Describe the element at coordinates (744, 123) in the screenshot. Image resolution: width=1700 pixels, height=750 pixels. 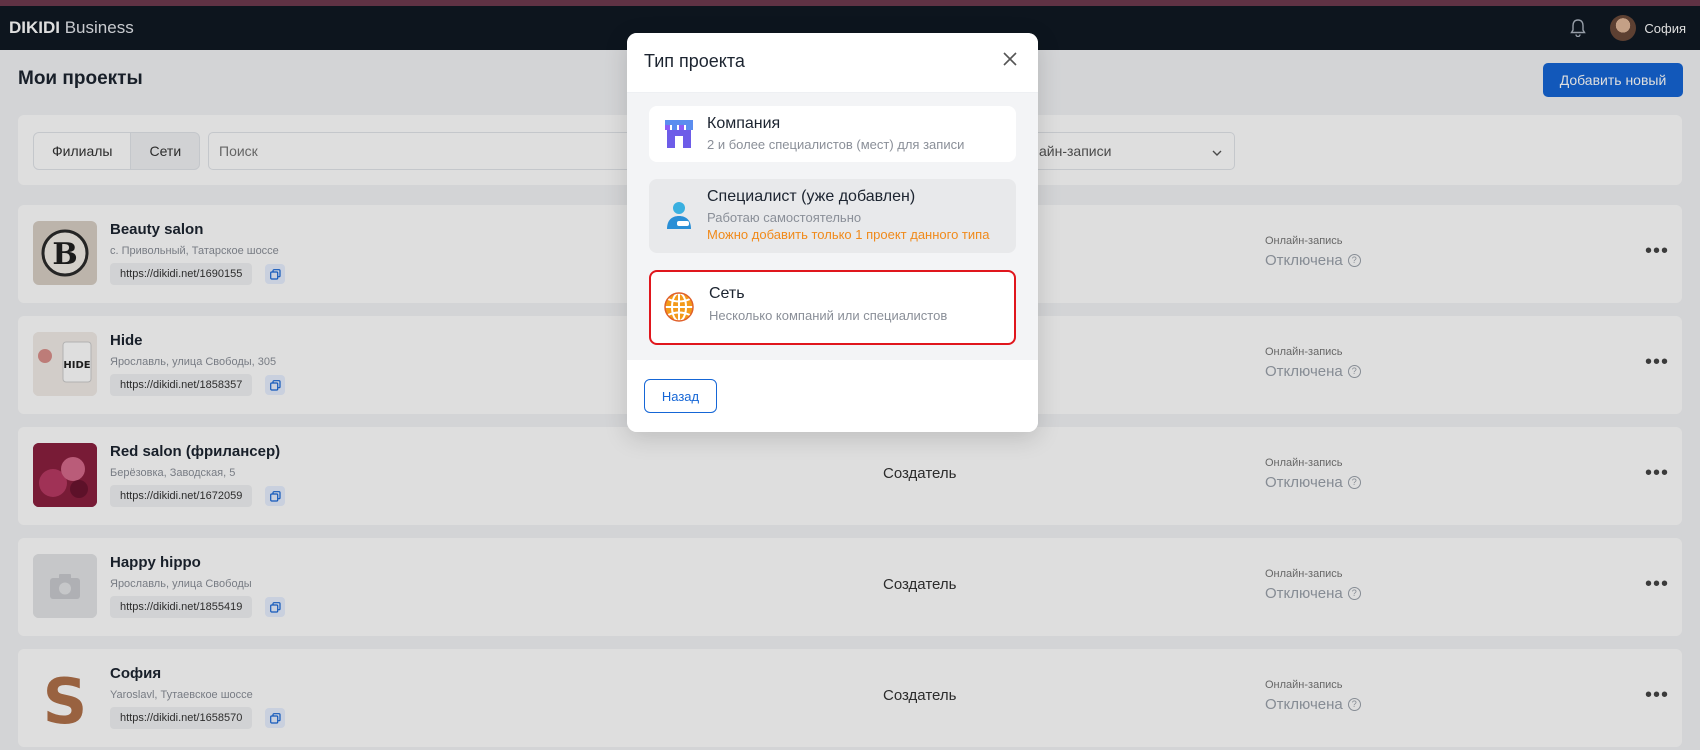
I see `option-title: Компания` at that location.